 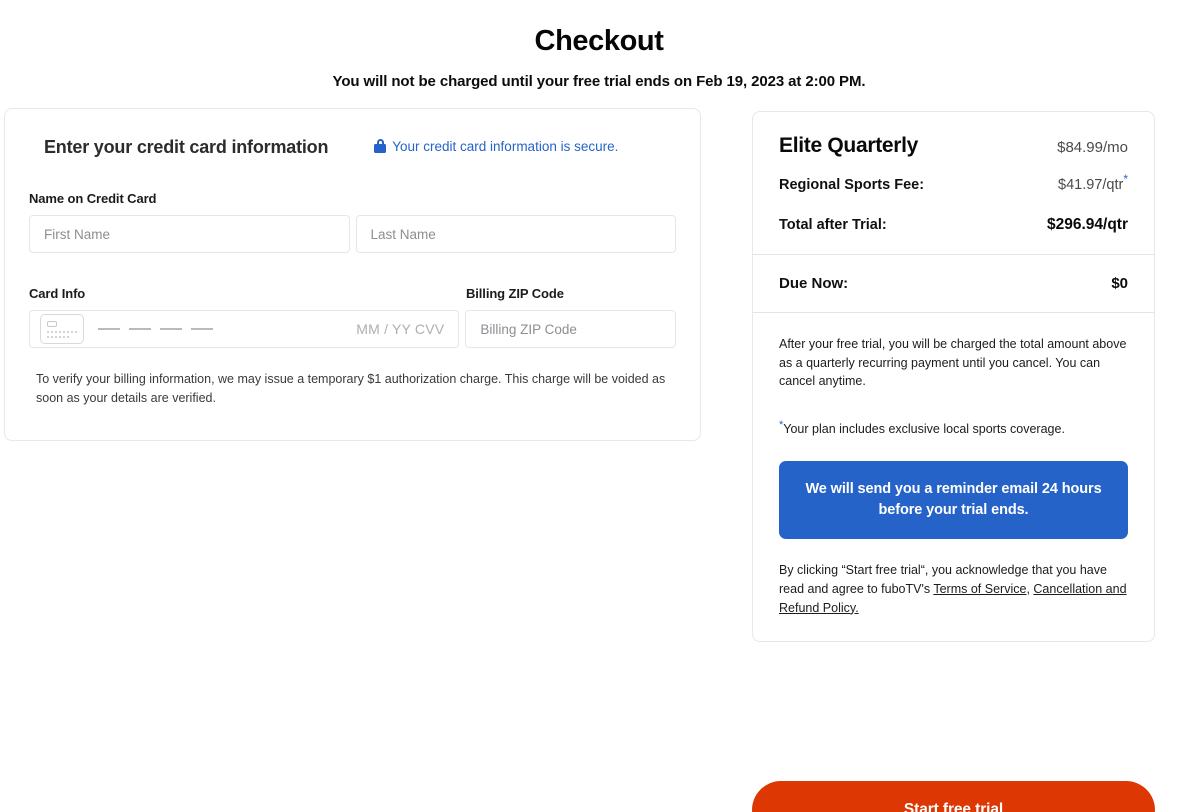 What do you see at coordinates (155, 329) in the screenshot?
I see `card-number-placeholder-dashes` at bounding box center [155, 329].